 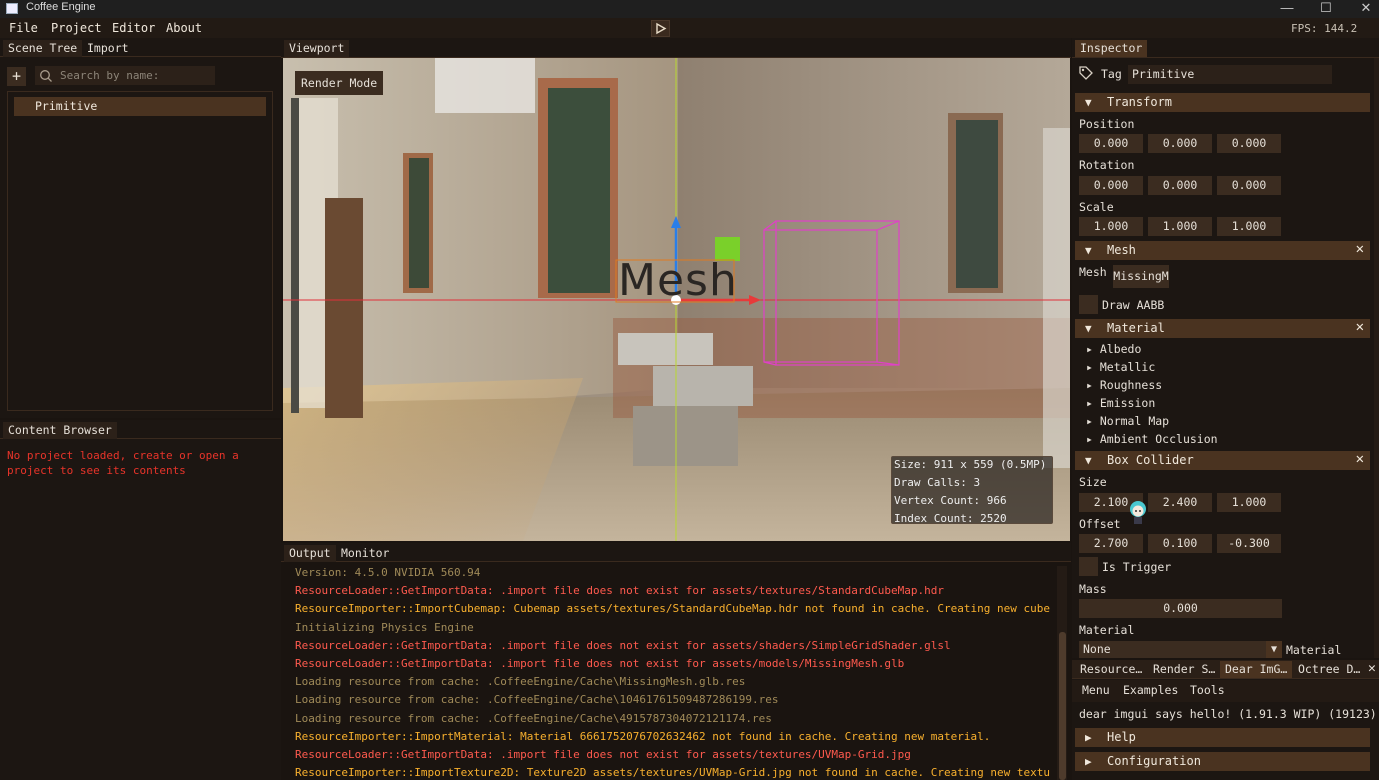 I want to click on rotation-z-field: 0.000, so click(x=1249, y=185).